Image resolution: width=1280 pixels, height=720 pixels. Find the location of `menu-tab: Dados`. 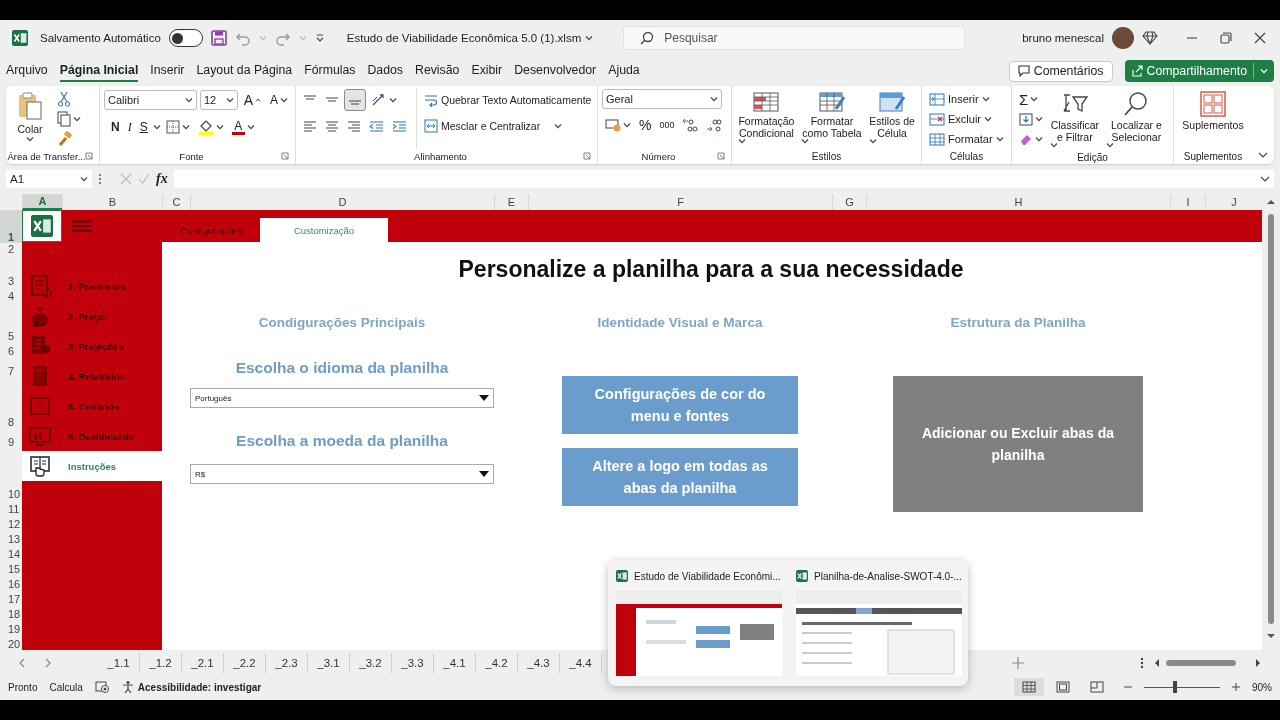

menu-tab: Dados is located at coordinates (385, 71).